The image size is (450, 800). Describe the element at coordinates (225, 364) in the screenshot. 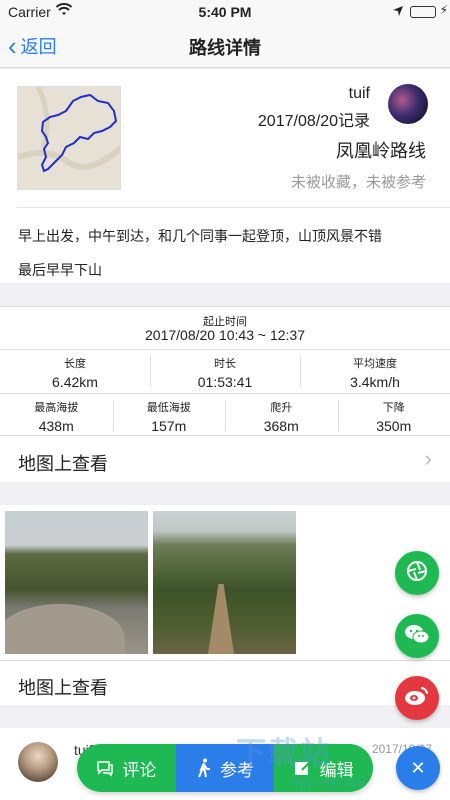

I see `stat-label: 时长` at that location.